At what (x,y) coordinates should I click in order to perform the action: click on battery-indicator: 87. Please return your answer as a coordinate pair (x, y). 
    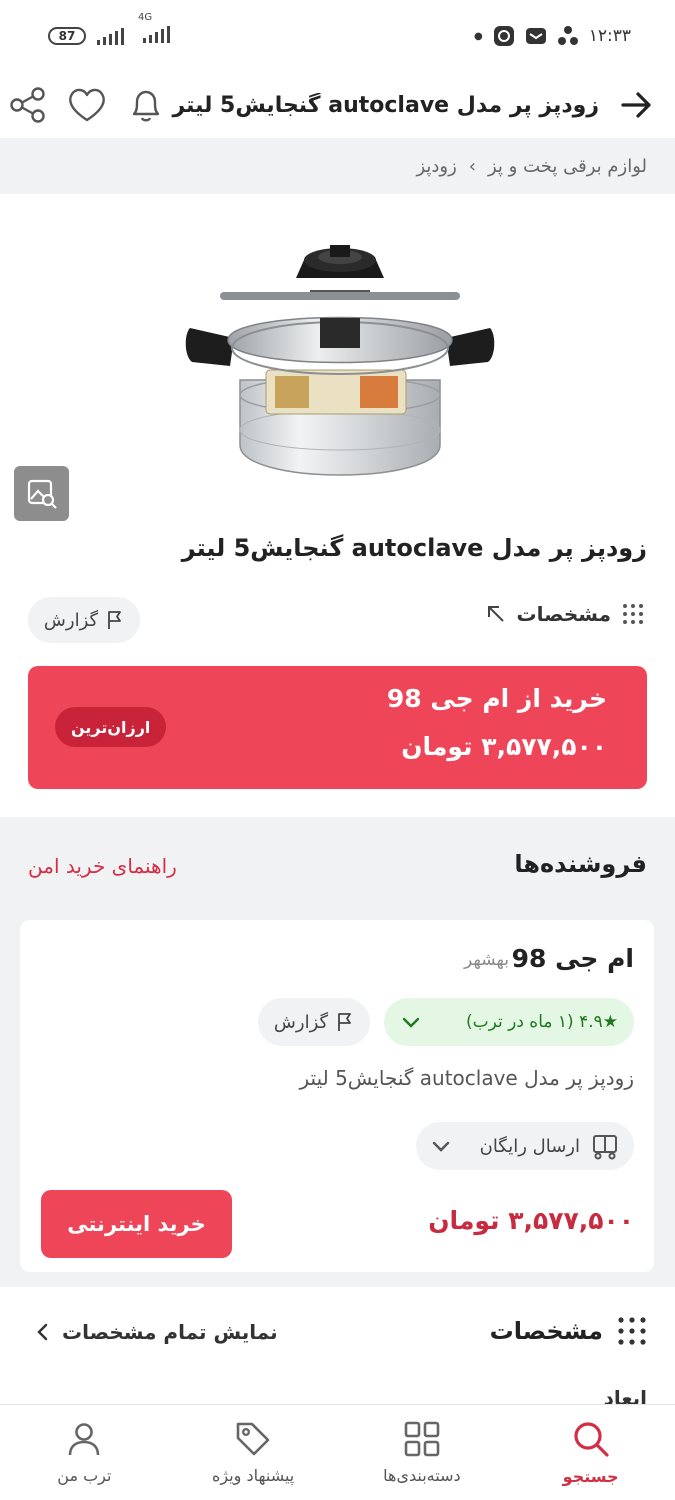
    Looking at the image, I should click on (67, 36).